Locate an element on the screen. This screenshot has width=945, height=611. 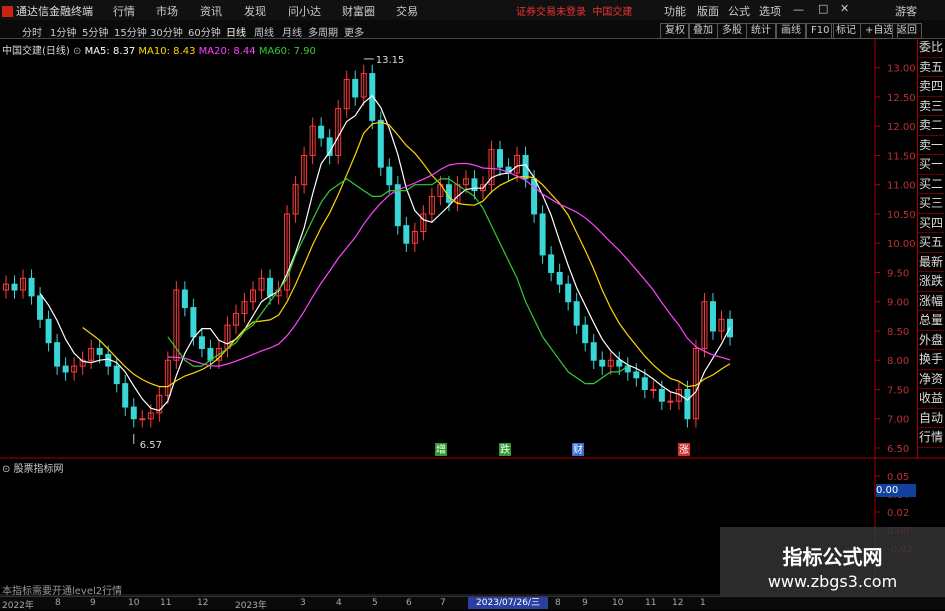
side-item-buy2: 买二 is located at coordinates (931, 184).